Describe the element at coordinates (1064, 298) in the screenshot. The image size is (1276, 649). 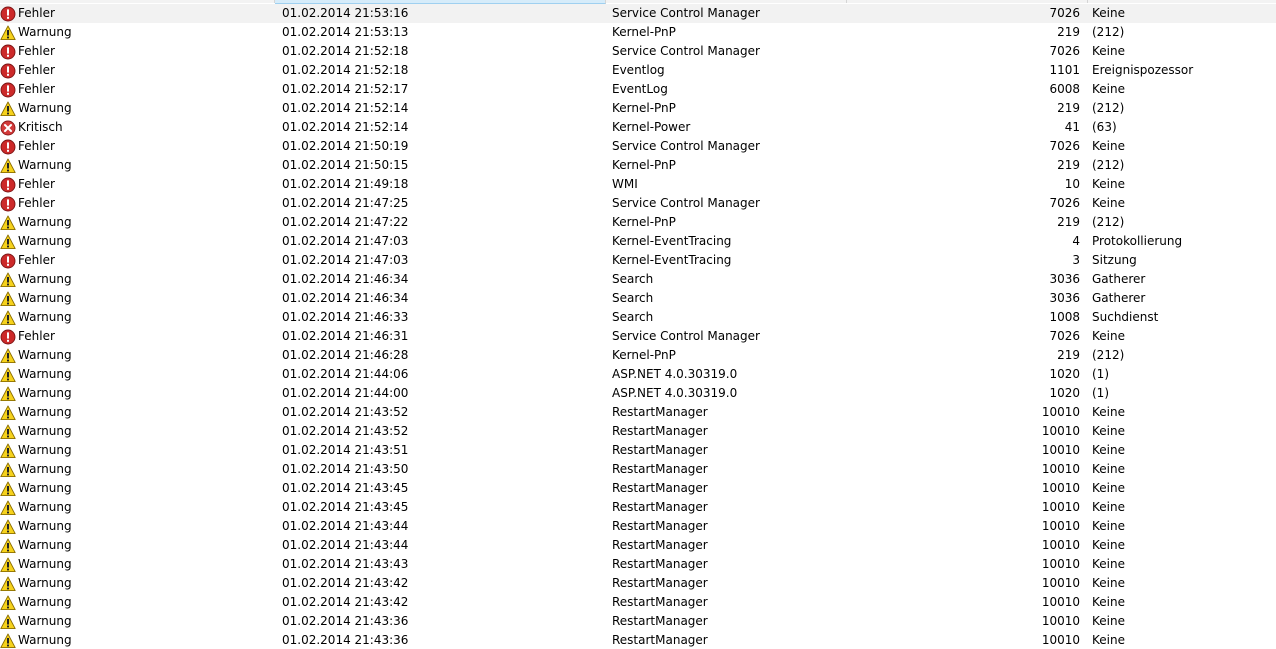
I see `event-id-cell: 3036` at that location.